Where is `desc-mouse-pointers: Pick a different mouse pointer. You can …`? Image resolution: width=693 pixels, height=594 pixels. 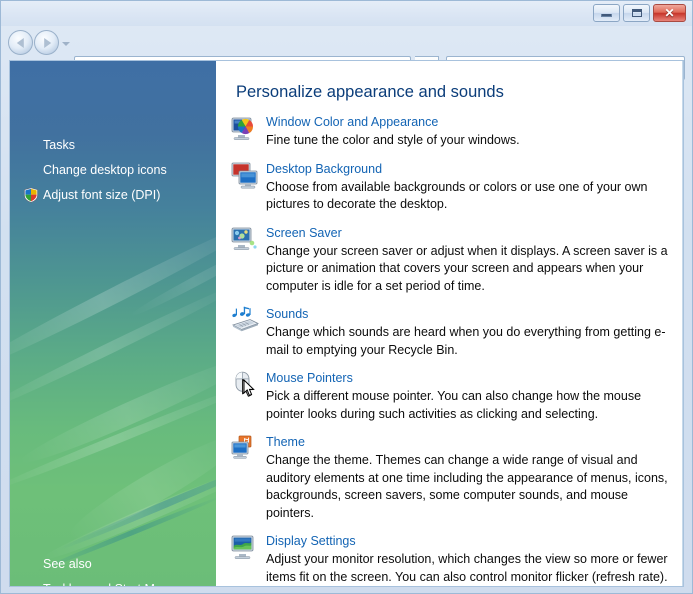 desc-mouse-pointers: Pick a different mouse pointer. You can … is located at coordinates (454, 405).